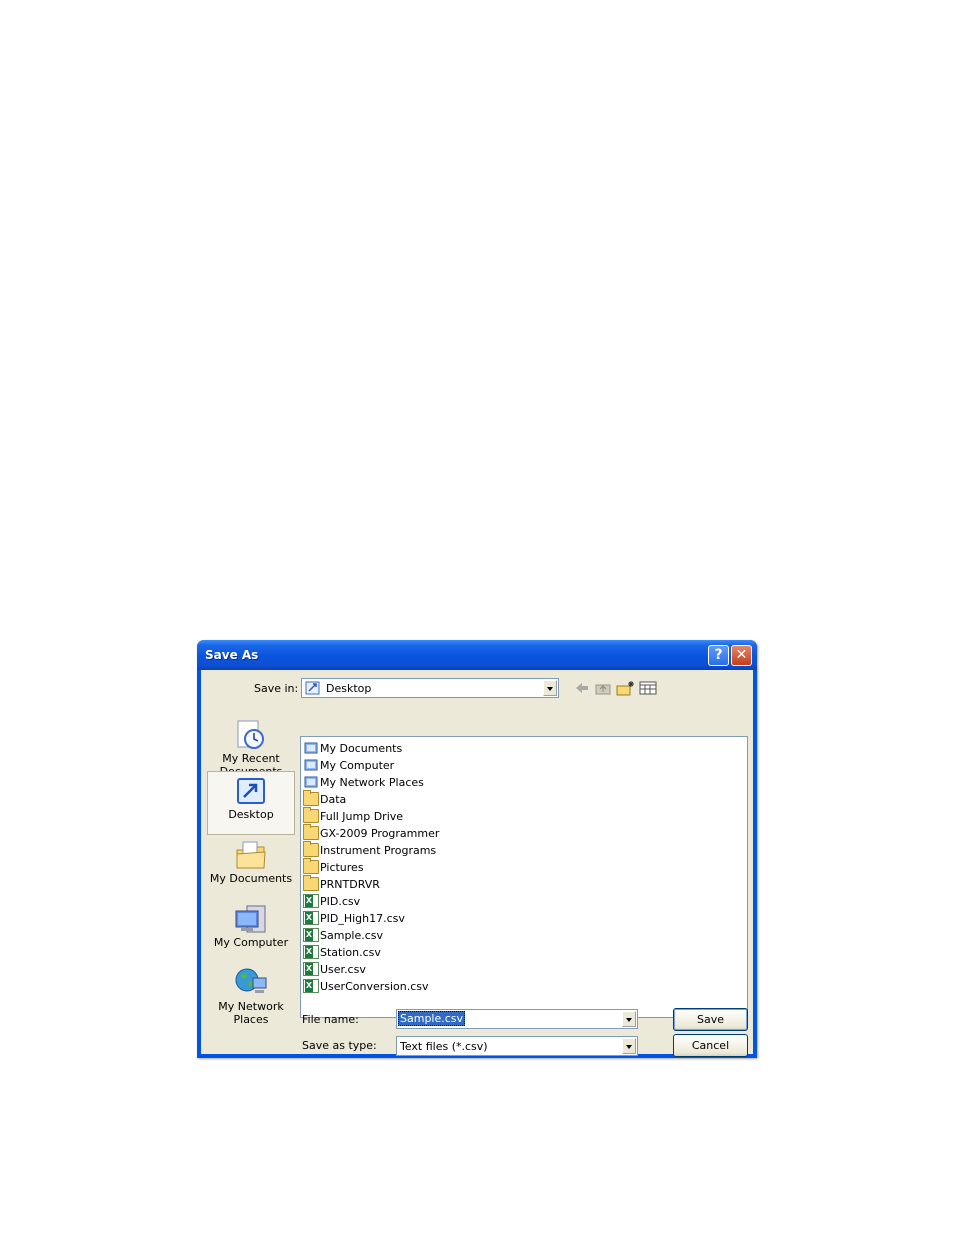 The width and height of the screenshot is (954, 1235). Describe the element at coordinates (251, 997) in the screenshot. I see `place-my-network-places: My Network Places` at that location.